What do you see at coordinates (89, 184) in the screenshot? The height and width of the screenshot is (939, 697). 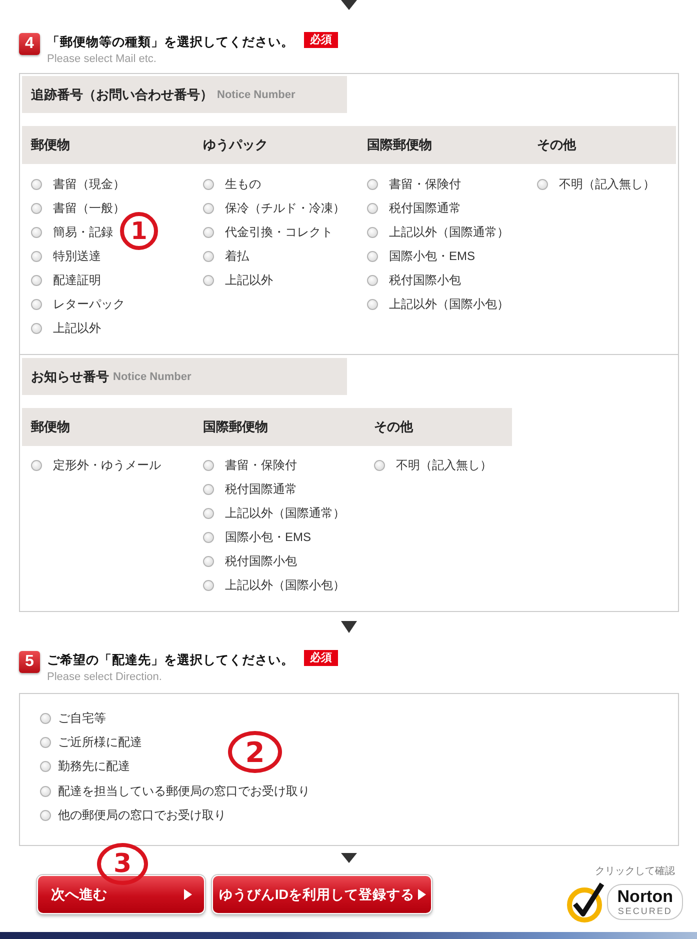 I see `option-label: 書留（現金）` at bounding box center [89, 184].